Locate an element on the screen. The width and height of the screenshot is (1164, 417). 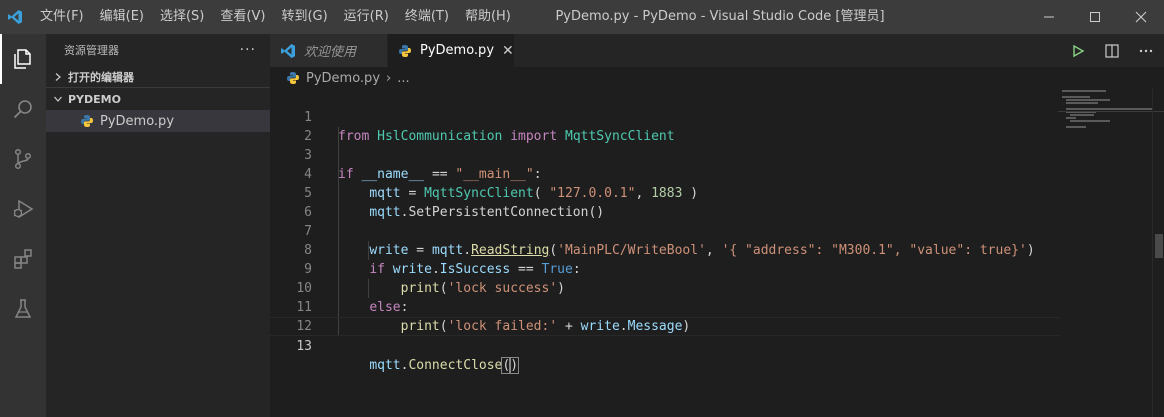
minimize-icon is located at coordinates (1049, 17).